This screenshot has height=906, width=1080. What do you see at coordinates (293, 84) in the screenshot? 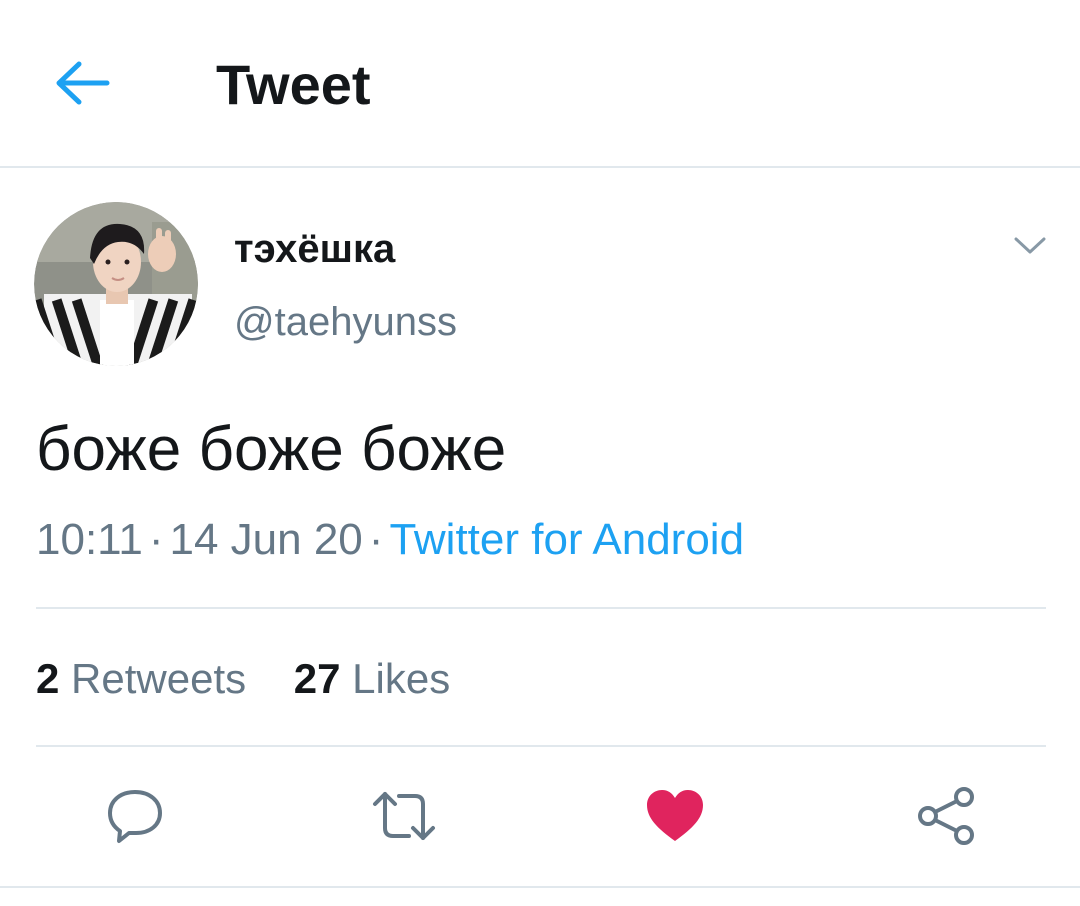
I see `page-title: Tweet` at bounding box center [293, 84].